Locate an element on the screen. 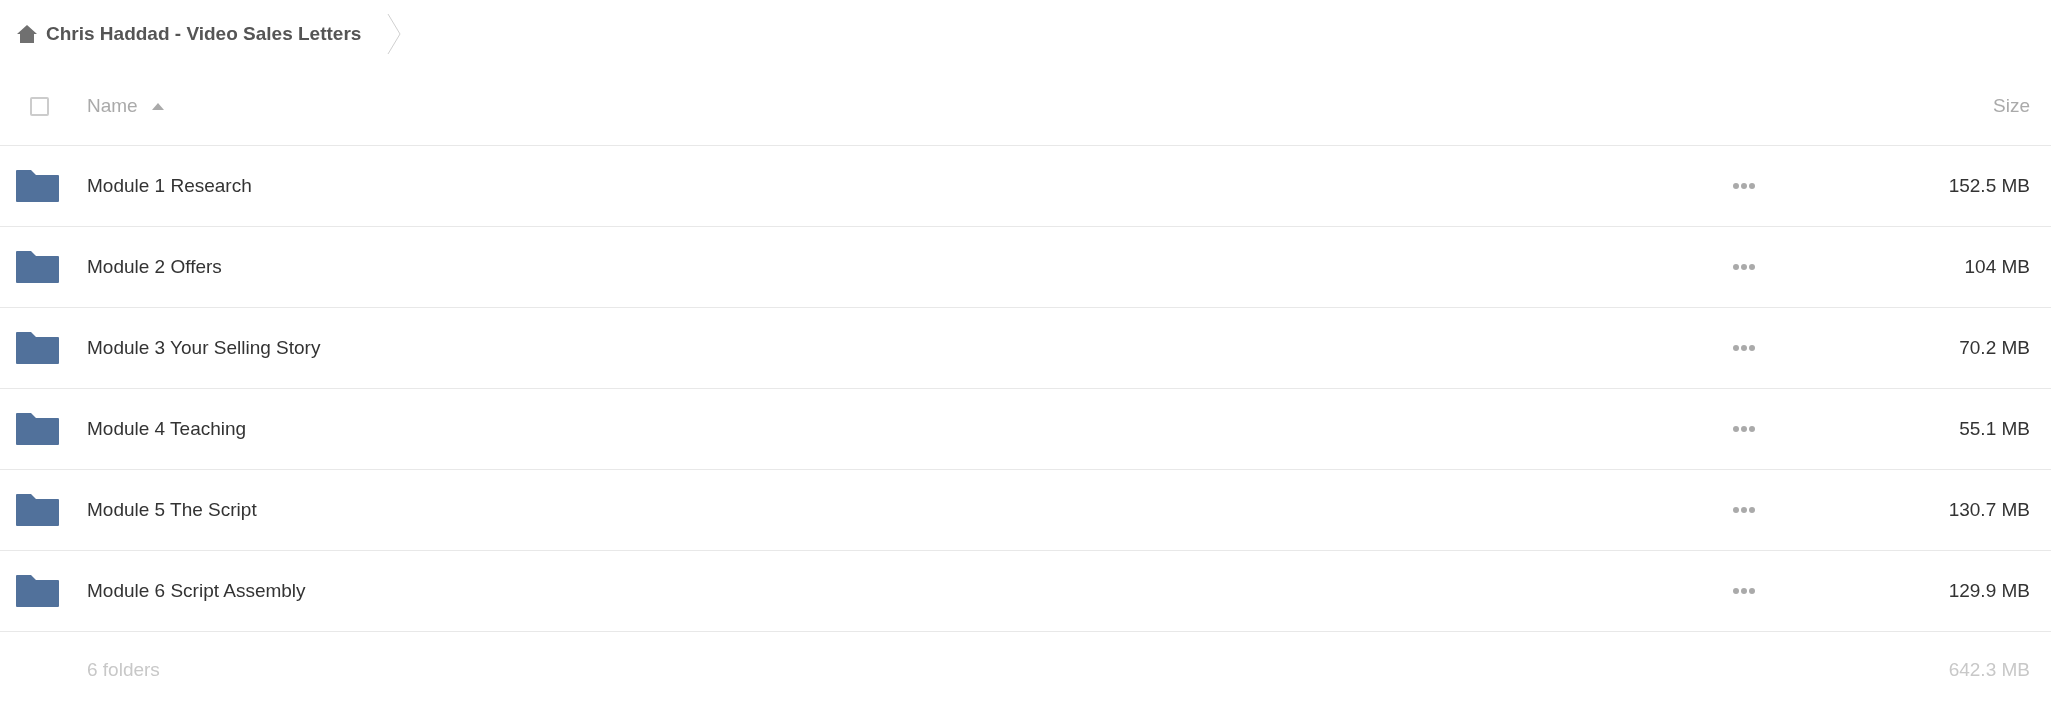 The image size is (2051, 726). folder-row: Module 3 Your Selling Story 70.2 MB is located at coordinates (1025, 348).